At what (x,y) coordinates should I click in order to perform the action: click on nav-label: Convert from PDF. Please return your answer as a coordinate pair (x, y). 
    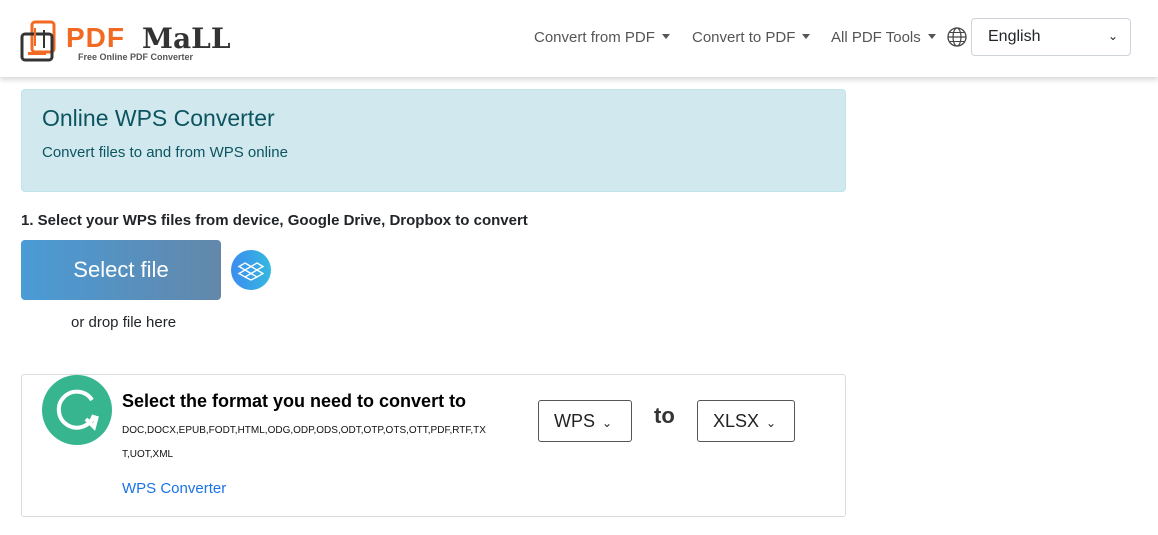
    Looking at the image, I should click on (594, 37).